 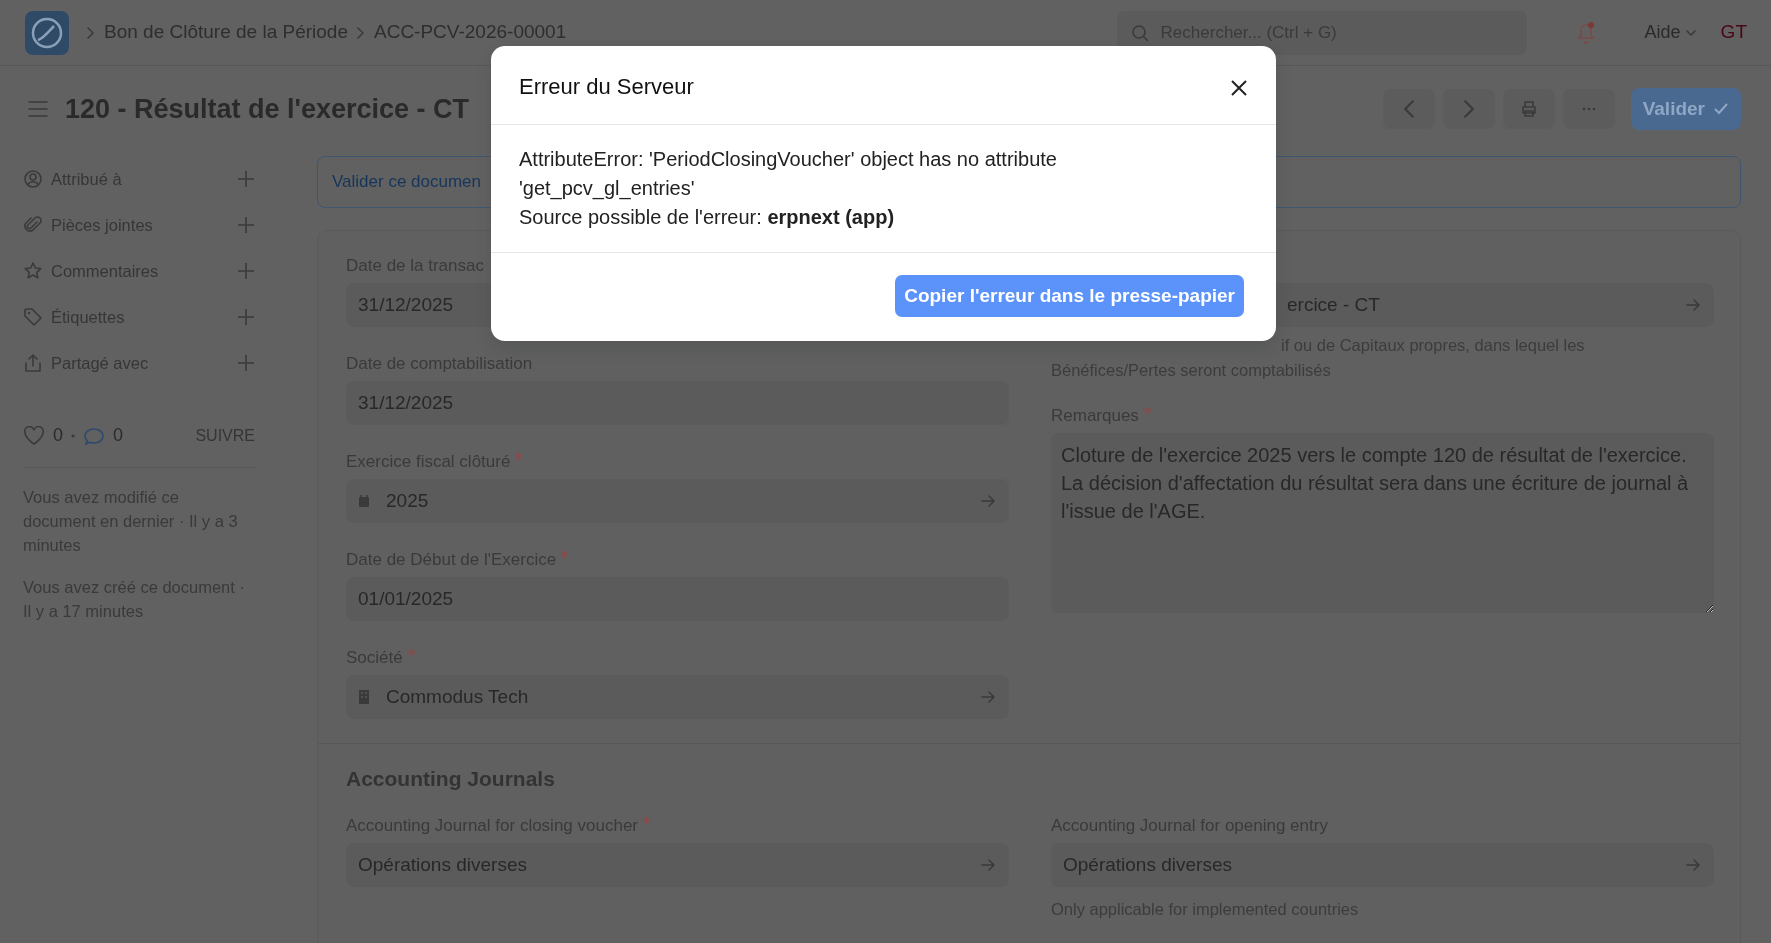 What do you see at coordinates (1721, 109) in the screenshot?
I see `check-icon` at bounding box center [1721, 109].